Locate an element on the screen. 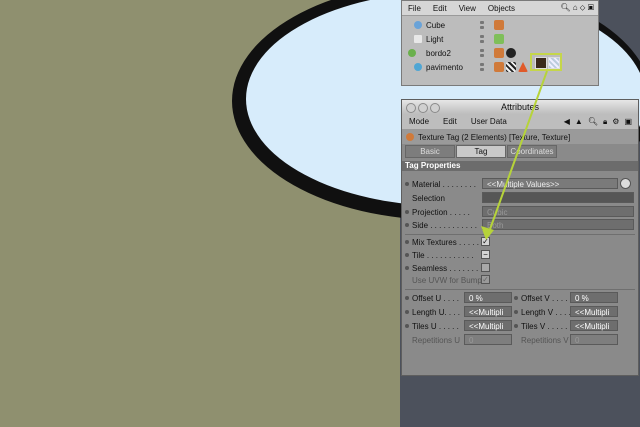 The image size is (640, 427). lock-icon: 🔒︎ is located at coordinates (605, 122).